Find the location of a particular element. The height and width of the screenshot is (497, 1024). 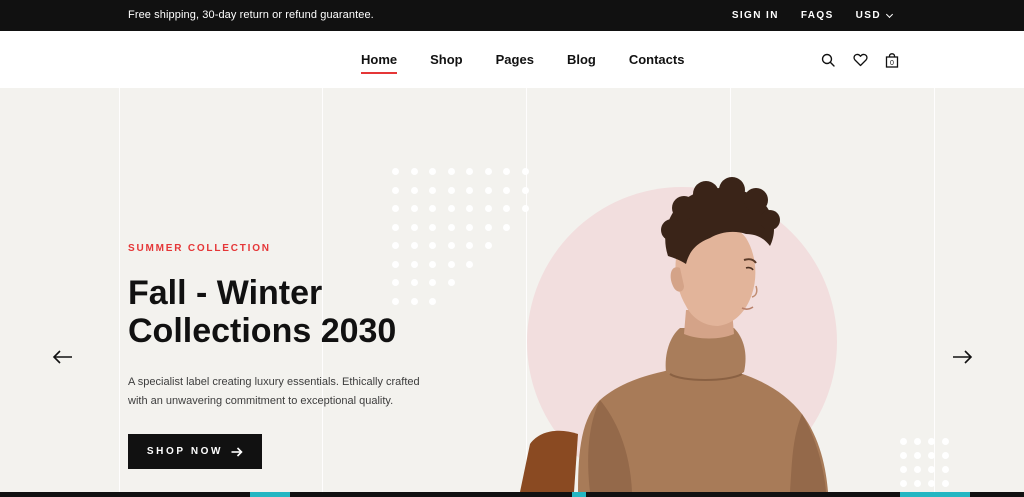

faqs-link: FAQS is located at coordinates (817, 15).